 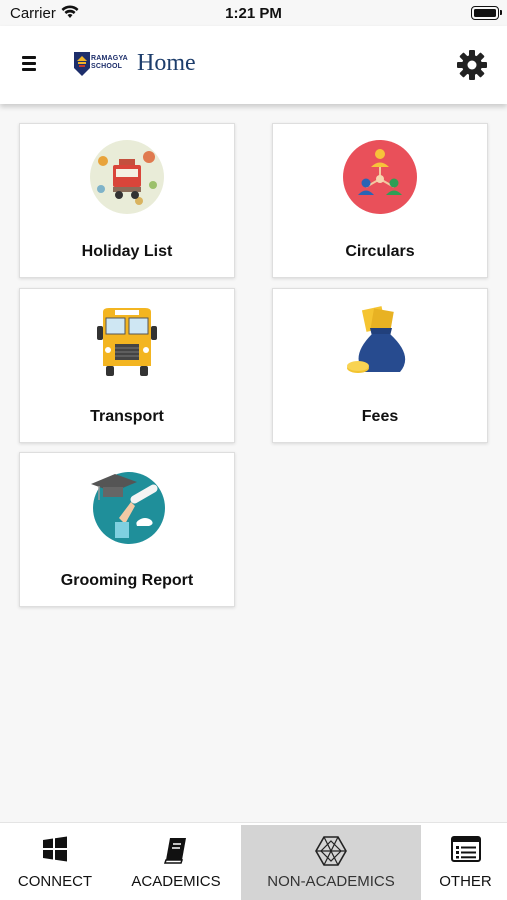 What do you see at coordinates (127, 177) in the screenshot?
I see `holiday-truck-icon` at bounding box center [127, 177].